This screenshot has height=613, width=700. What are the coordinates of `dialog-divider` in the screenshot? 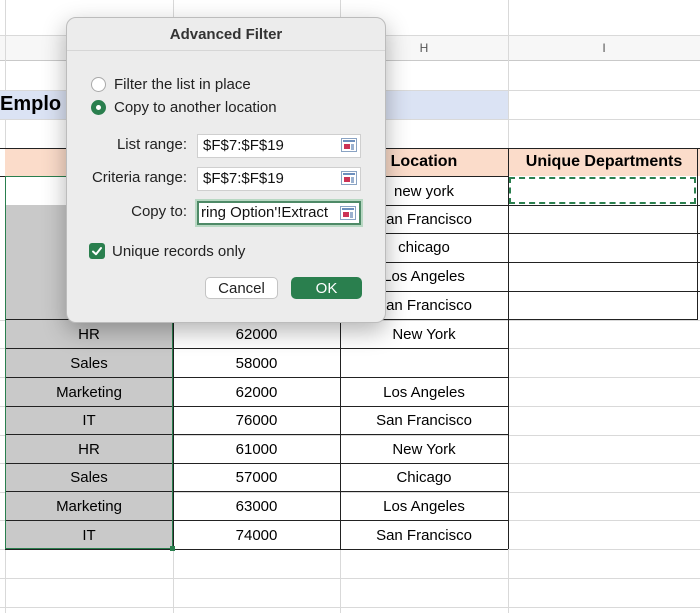 It's located at (226, 50).